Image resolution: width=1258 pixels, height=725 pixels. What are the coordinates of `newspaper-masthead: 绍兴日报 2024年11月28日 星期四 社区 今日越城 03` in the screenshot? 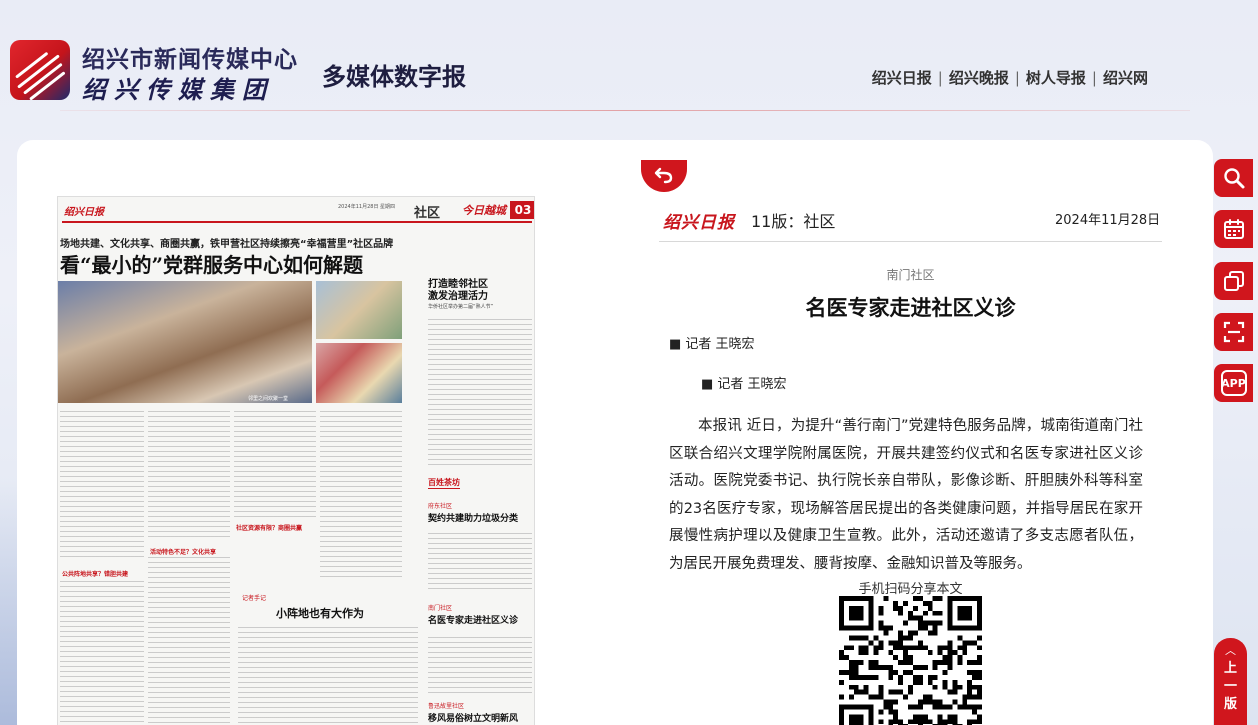 It's located at (296, 209).